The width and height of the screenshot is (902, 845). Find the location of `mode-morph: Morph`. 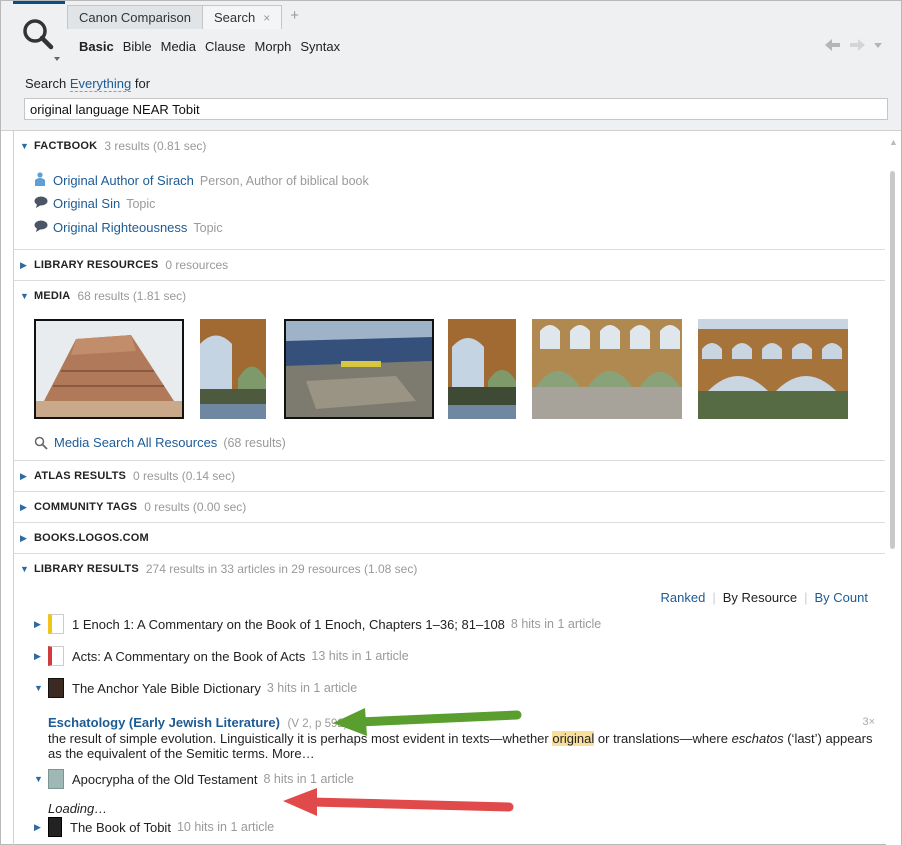

mode-morph: Morph is located at coordinates (273, 46).